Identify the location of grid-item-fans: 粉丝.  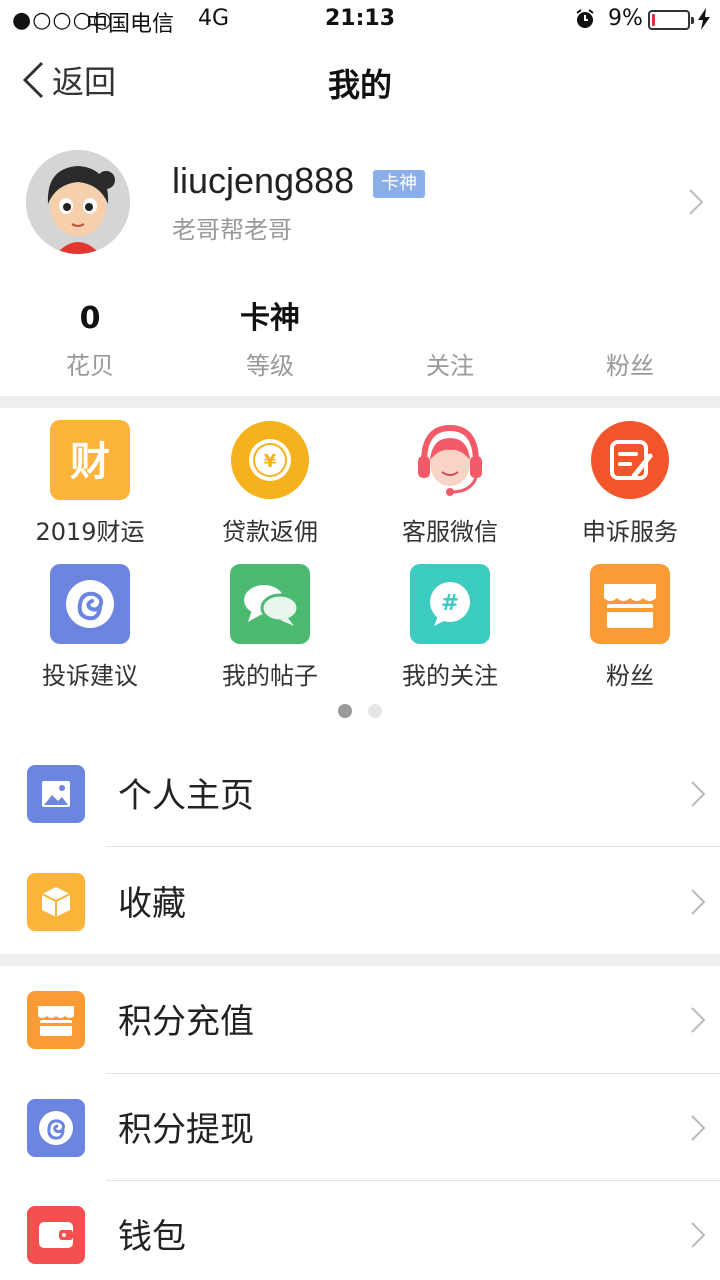
(630, 629).